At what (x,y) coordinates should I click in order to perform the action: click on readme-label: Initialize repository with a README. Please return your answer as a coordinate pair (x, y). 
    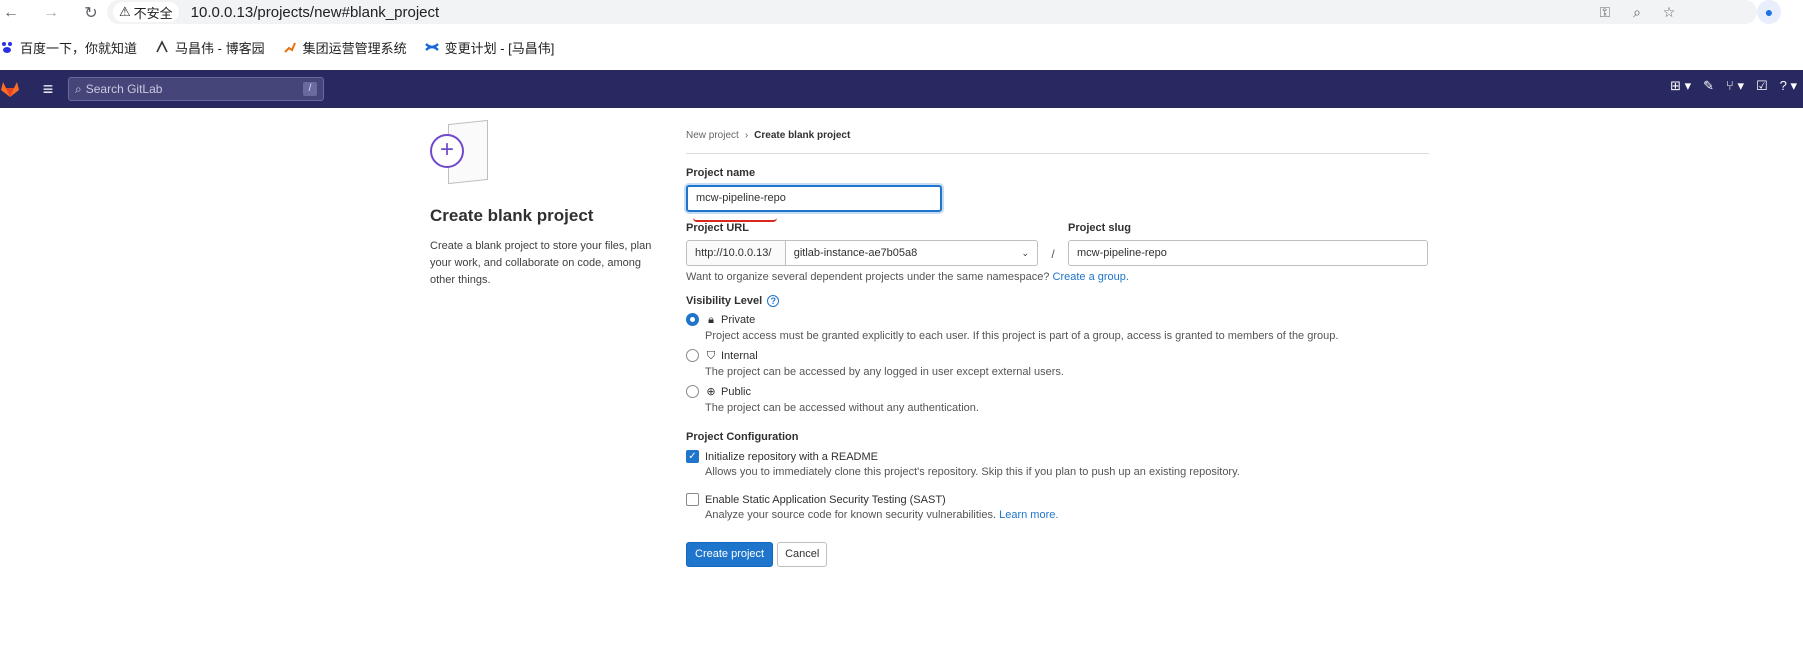
    Looking at the image, I should click on (792, 457).